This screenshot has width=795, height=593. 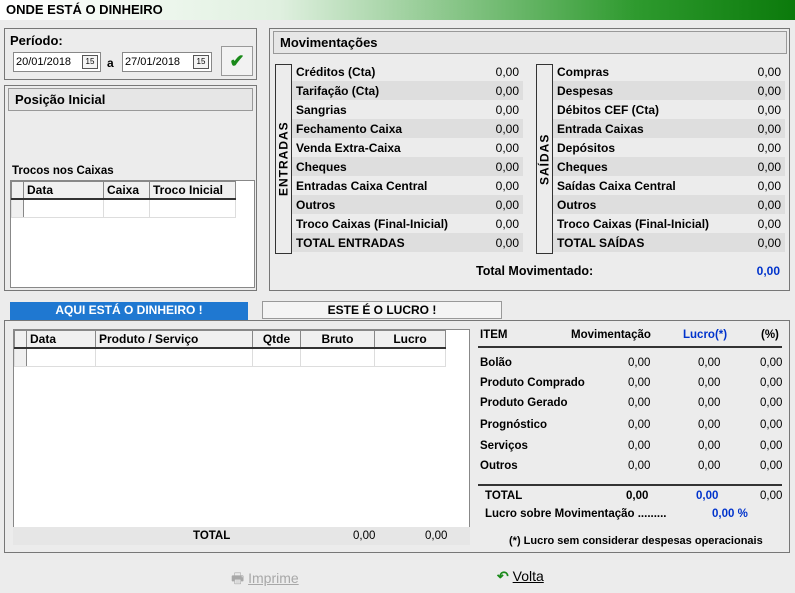 I want to click on tab-aqui-esta-o-dinheiro: AQUI ESTÁ O DINHEIRO !, so click(x=129, y=311).